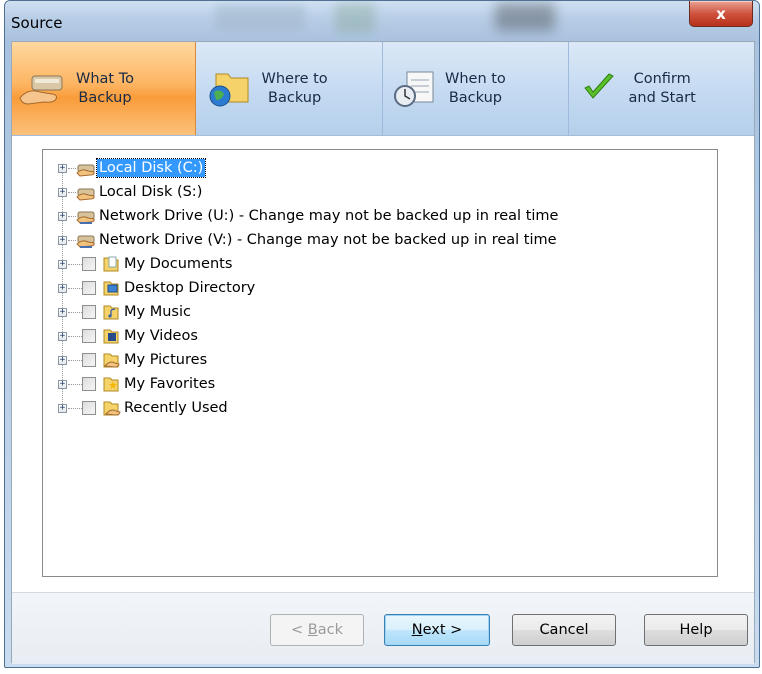 The height and width of the screenshot is (674, 762). What do you see at coordinates (564, 630) in the screenshot?
I see `cancel-button: Cancel` at bounding box center [564, 630].